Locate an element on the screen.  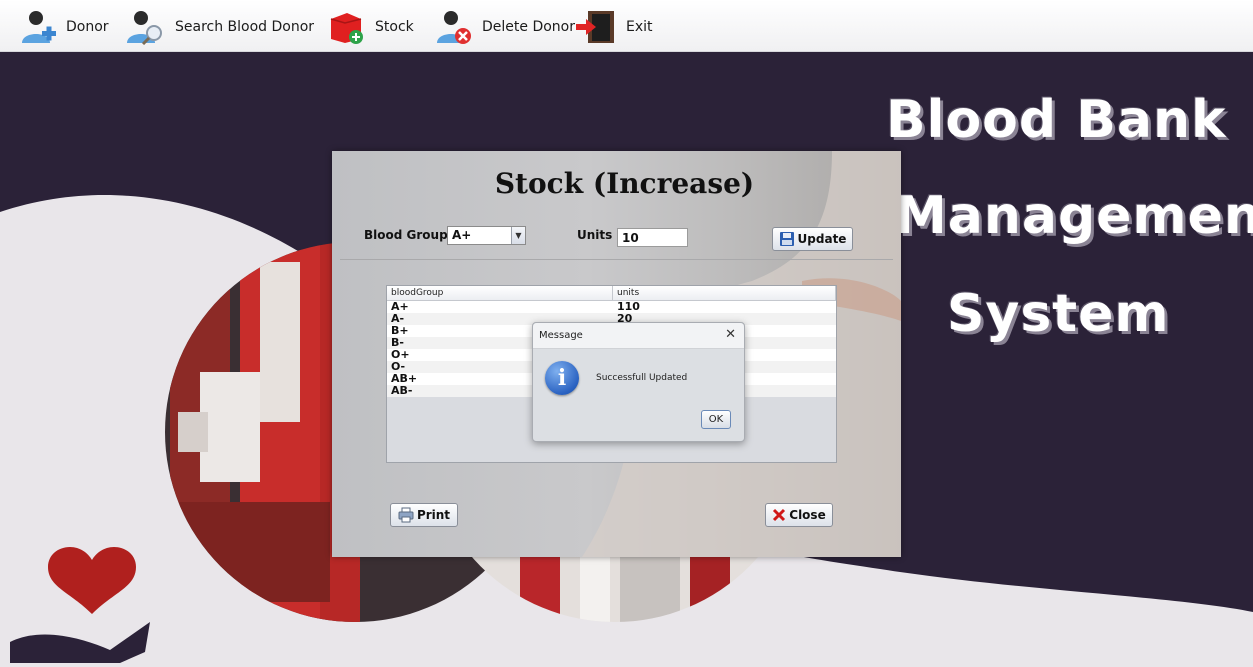
menu-exit: Exit is located at coordinates (613, 27).